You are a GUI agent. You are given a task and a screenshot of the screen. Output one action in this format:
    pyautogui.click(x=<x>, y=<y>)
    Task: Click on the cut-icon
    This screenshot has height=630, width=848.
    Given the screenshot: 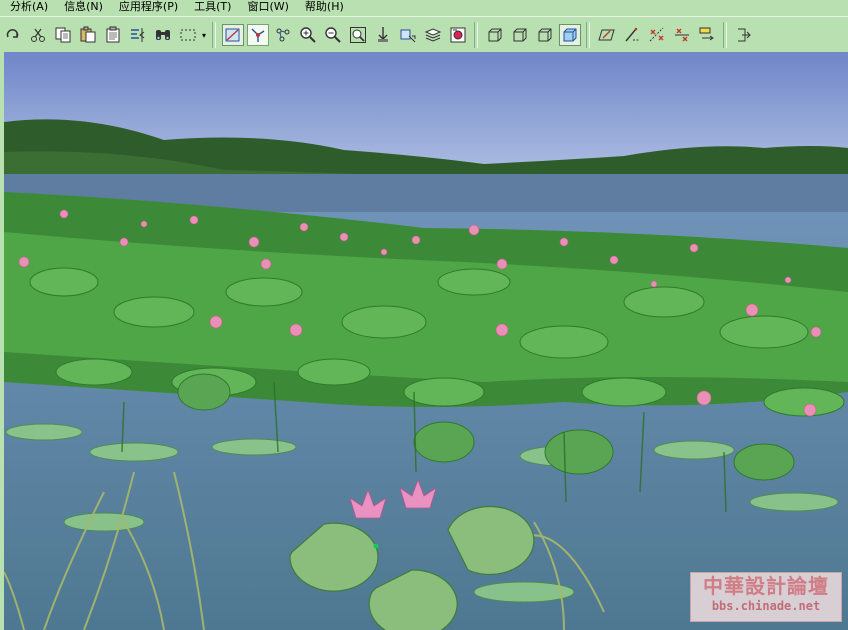 What is the action you would take?
    pyautogui.click(x=38, y=35)
    